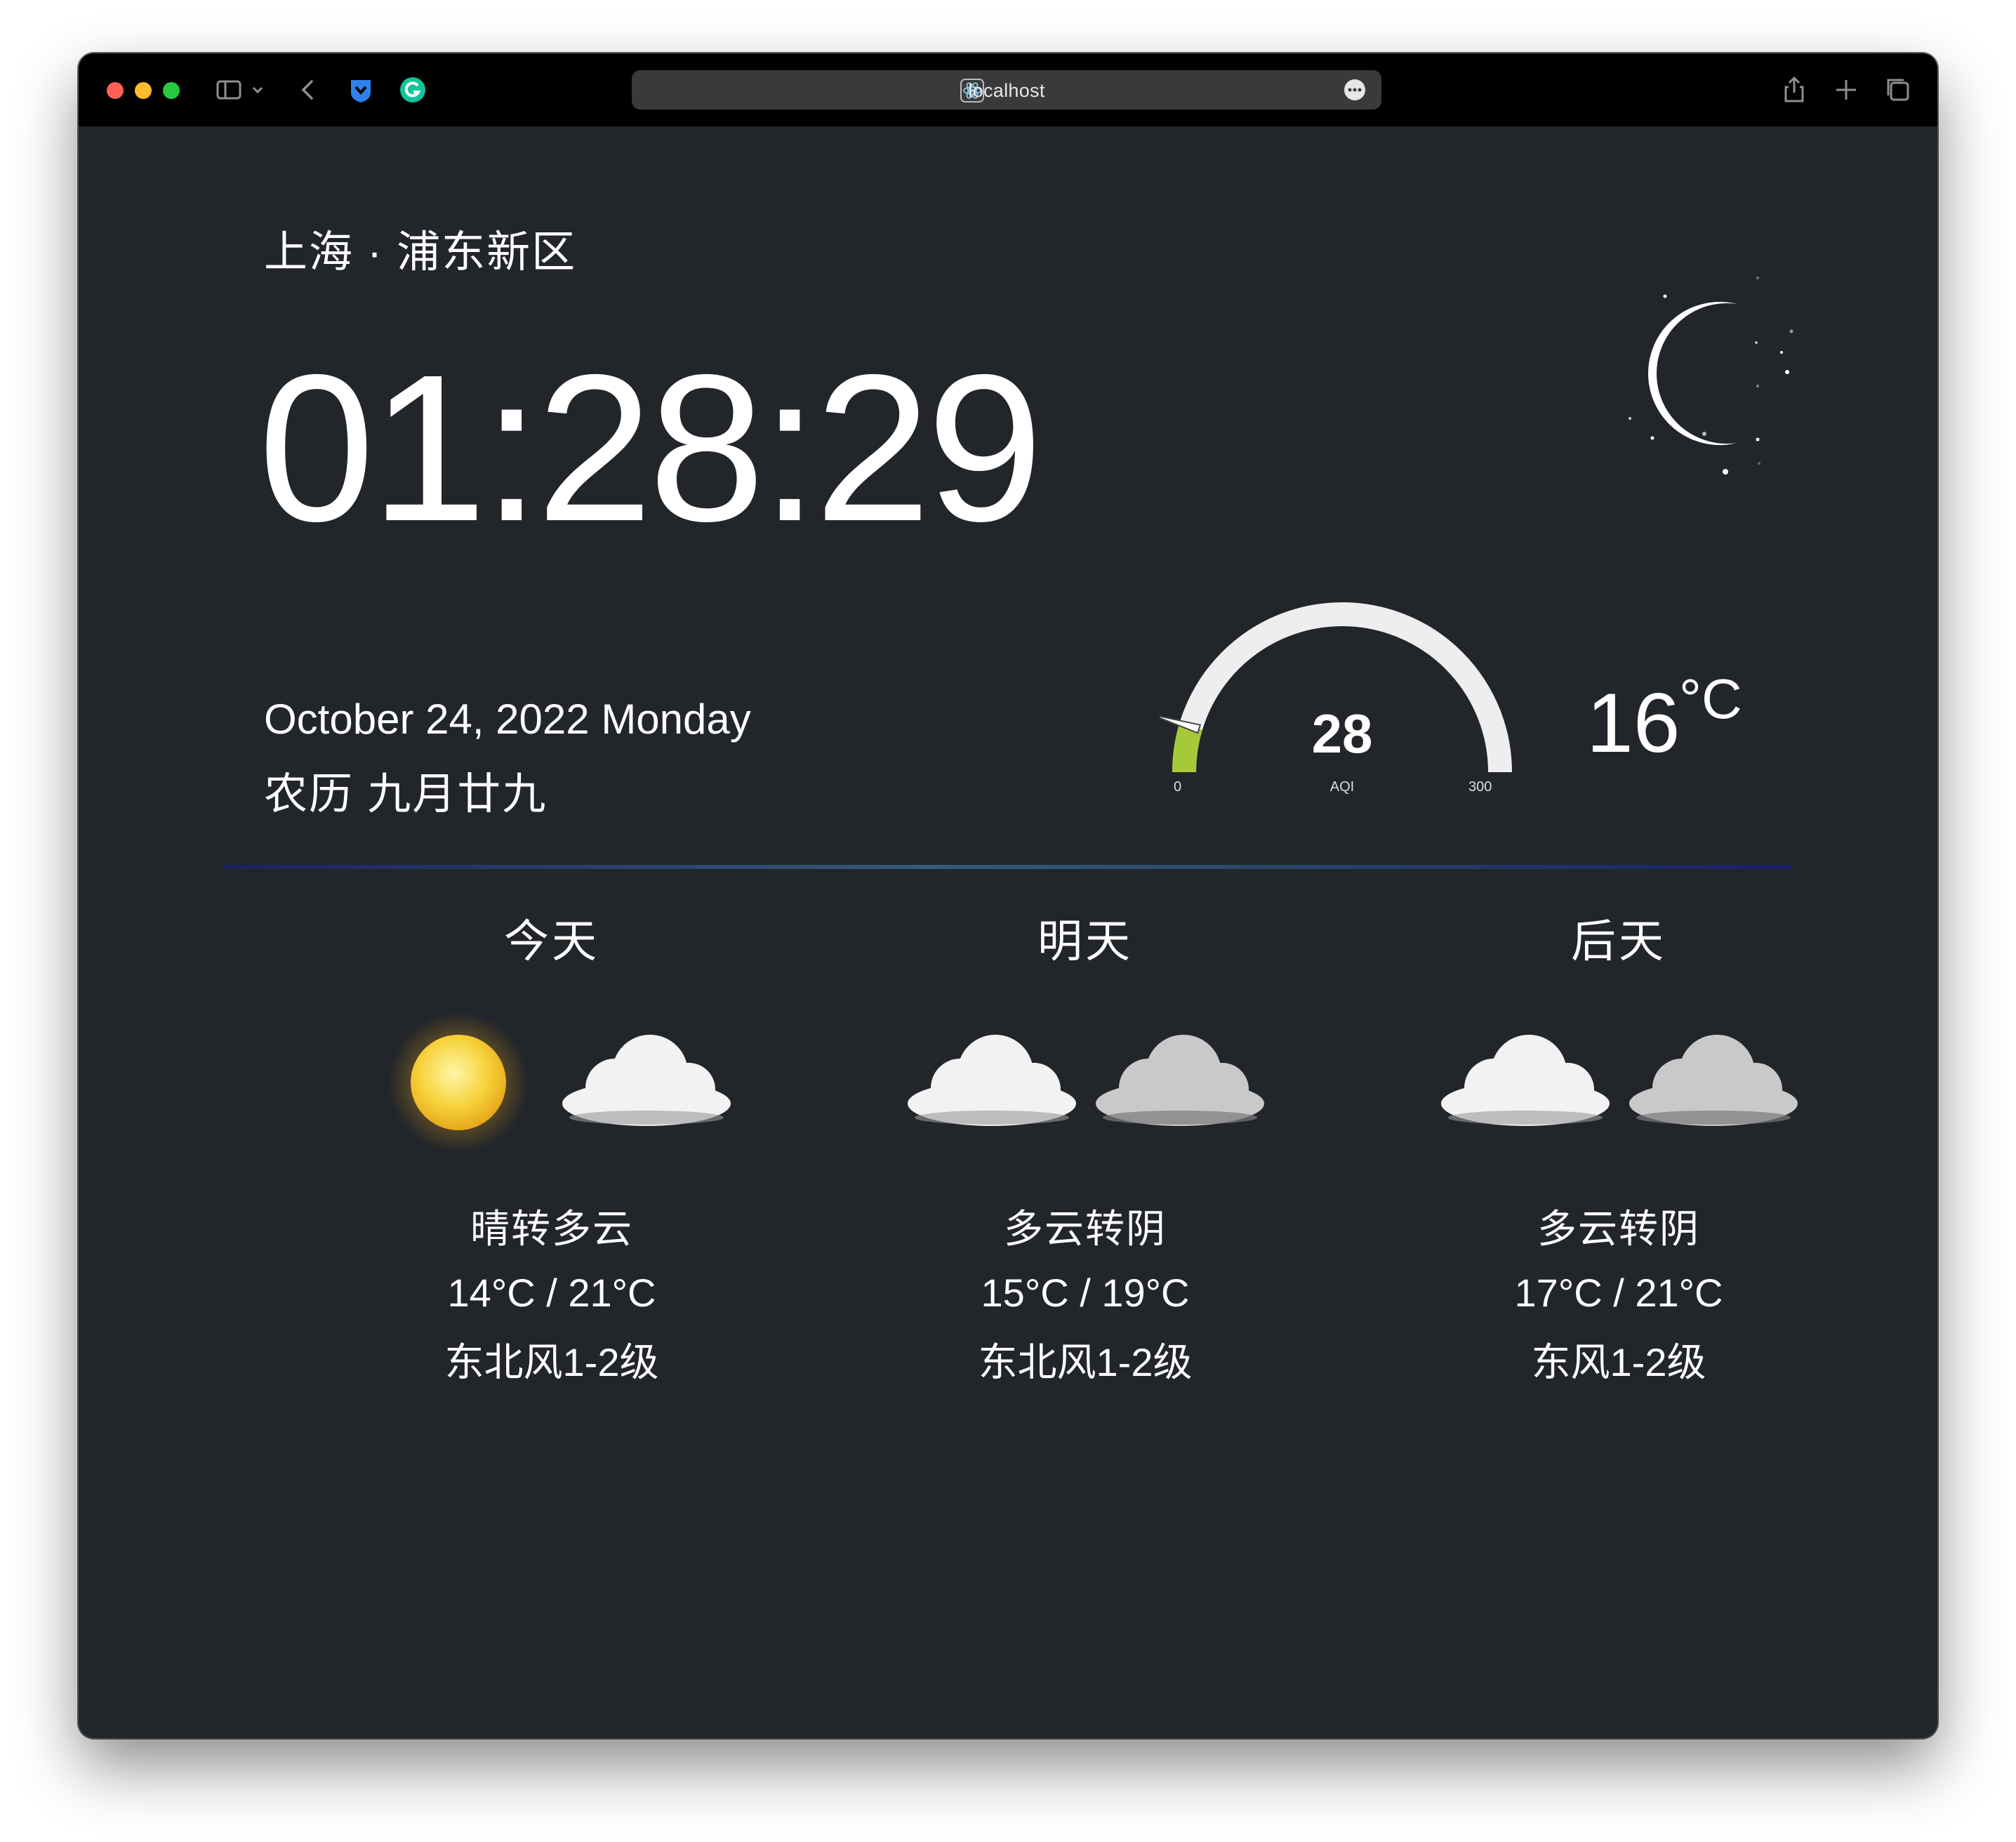 The image size is (2016, 1842). Describe the element at coordinates (420, 252) in the screenshot. I see `location-label: 上海 · 浦东新区` at that location.